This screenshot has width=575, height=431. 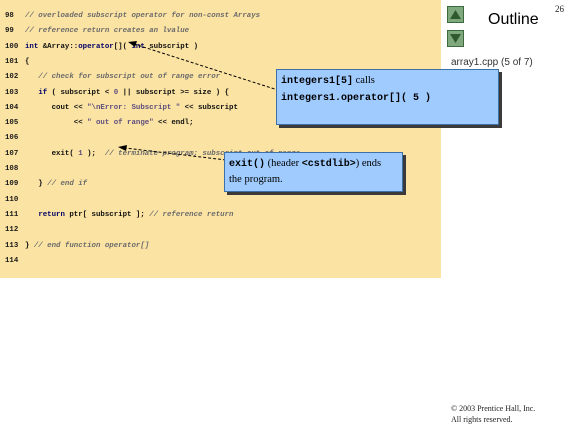 What do you see at coordinates (492, 62) in the screenshot?
I see `file-label: array1.cpp (5 of 7)` at bounding box center [492, 62].